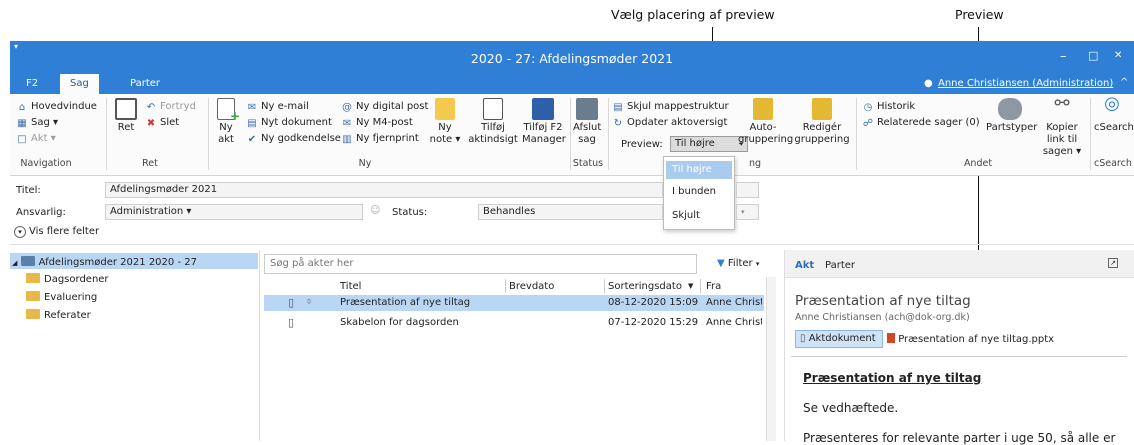 The height and width of the screenshot is (445, 1134). What do you see at coordinates (921, 122) in the screenshot?
I see `relaterede-sager-button: ☍ Relaterede sager (0)` at bounding box center [921, 122].